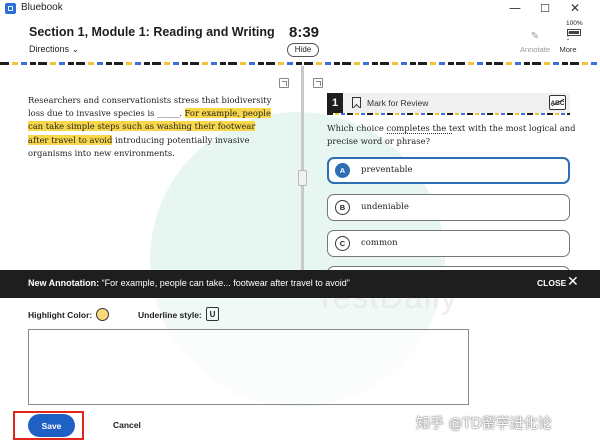 Image resolution: width=600 pixels, height=446 pixels. Describe the element at coordinates (448, 243) in the screenshot. I see `answer-choice-c: C common` at that location.